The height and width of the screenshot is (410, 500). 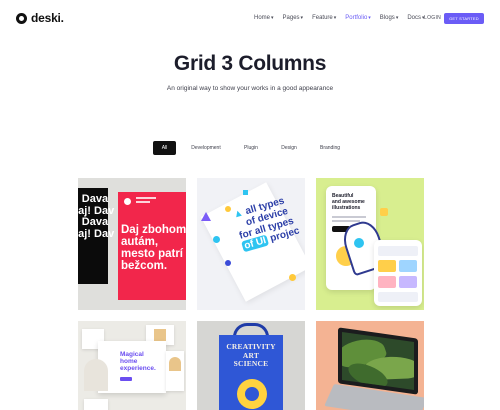 I want to click on nav-item-label: Portfolio, so click(x=356, y=18).